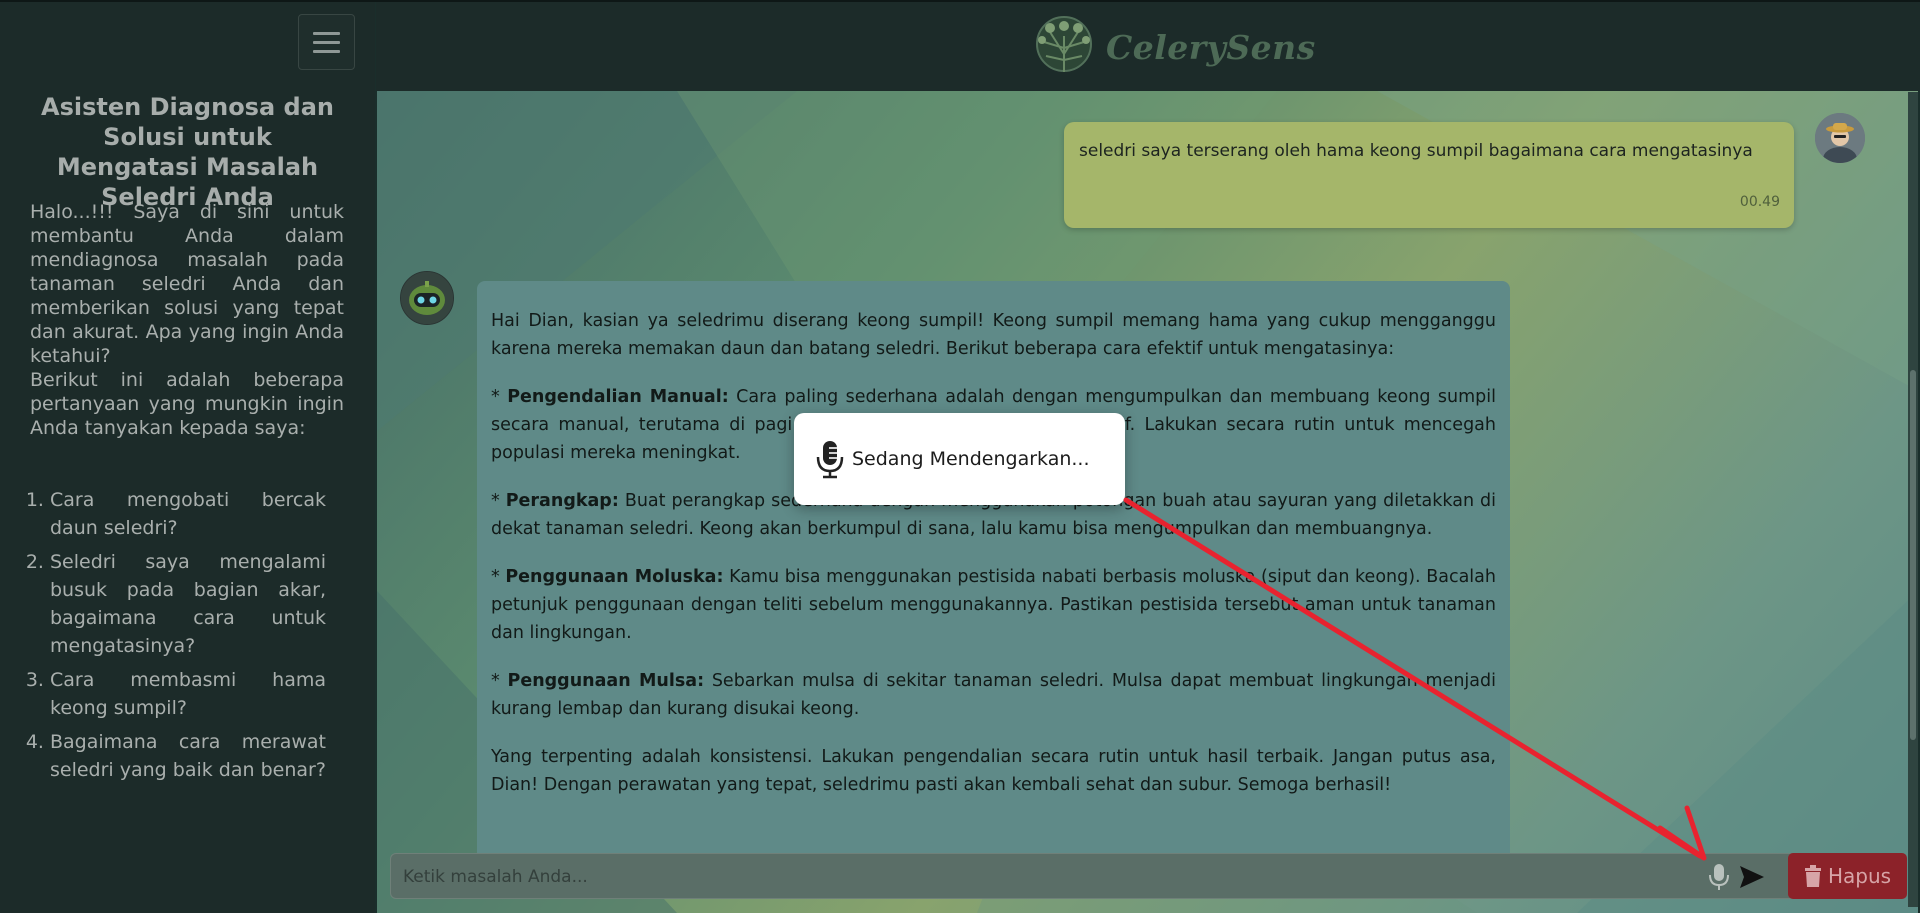 The image size is (1920, 913). I want to click on message-timestamp: 00.49, so click(1759, 202).